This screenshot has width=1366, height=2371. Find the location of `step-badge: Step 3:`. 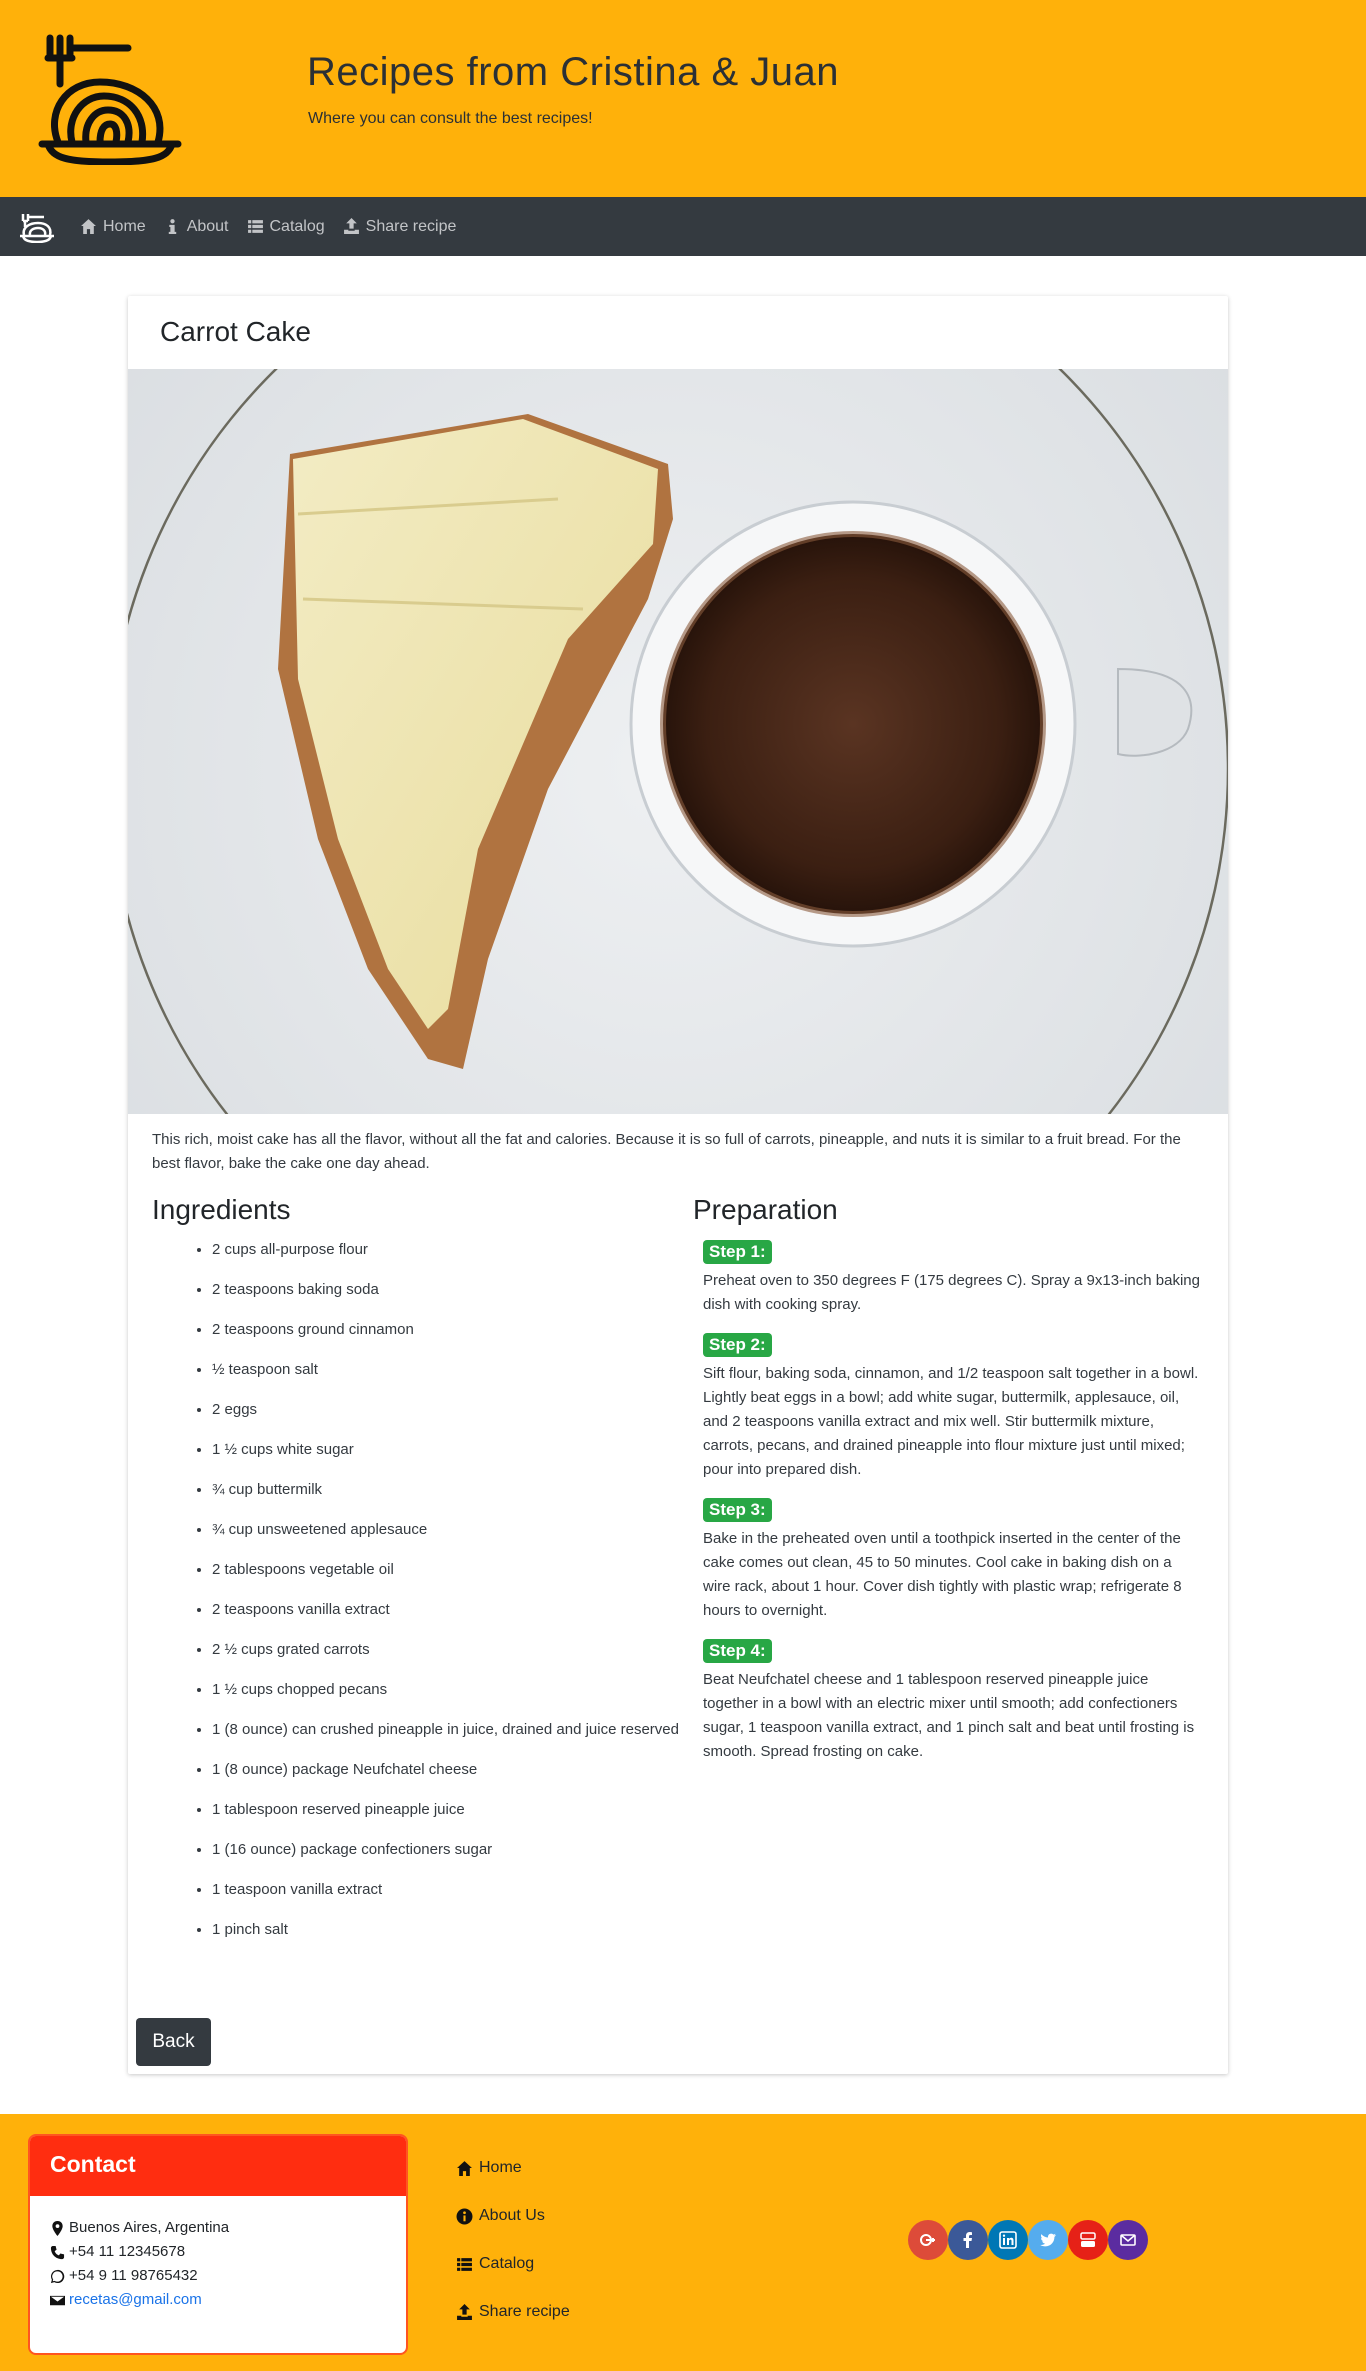

step-badge: Step 3: is located at coordinates (737, 1510).